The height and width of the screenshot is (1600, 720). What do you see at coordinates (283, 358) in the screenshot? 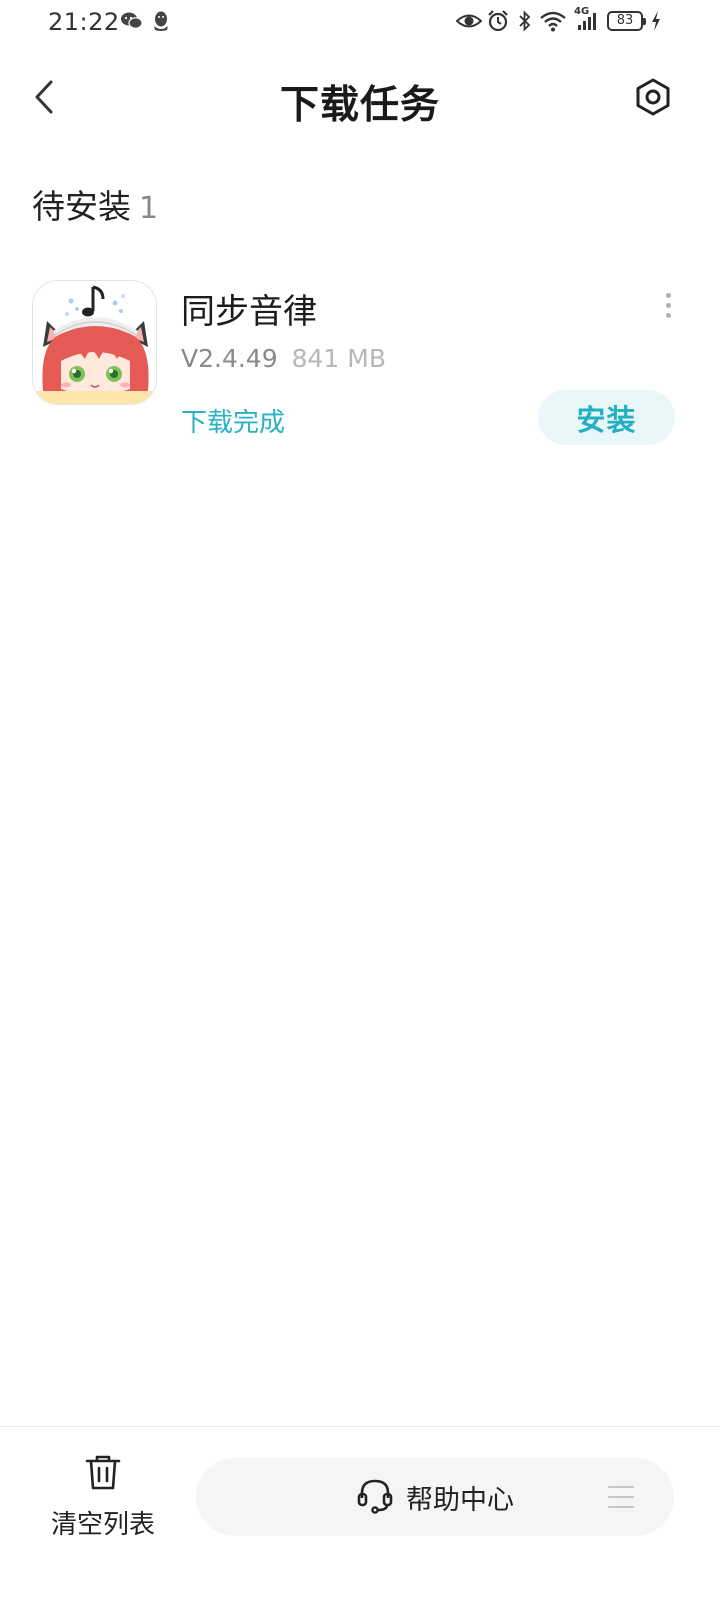
I see `app-meta: V2.4.49 841 MB` at bounding box center [283, 358].